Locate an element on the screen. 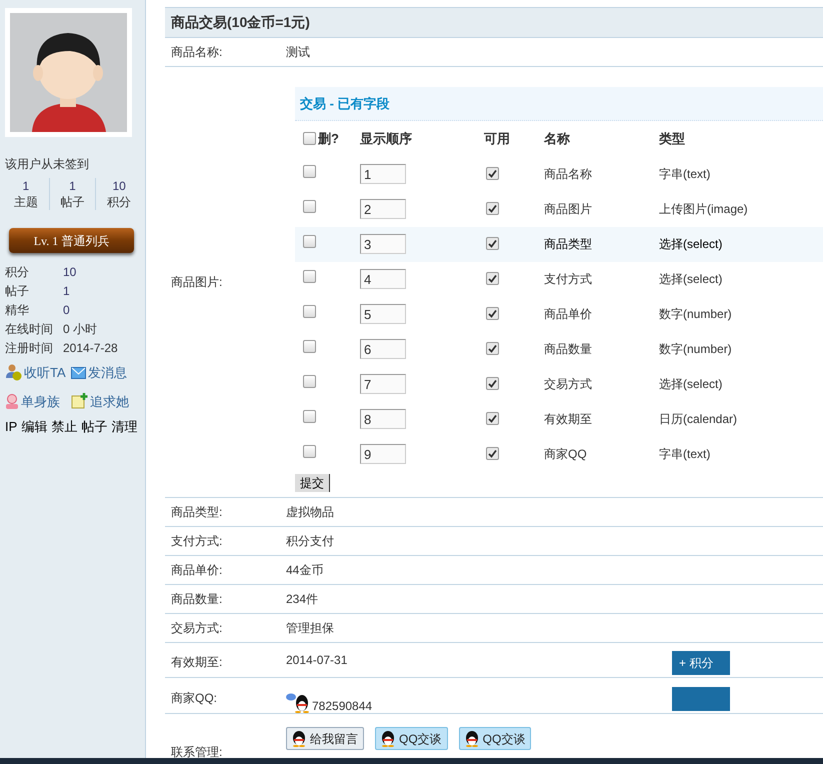 This screenshot has height=764, width=823. info-label: 在线时间 is located at coordinates (29, 329).